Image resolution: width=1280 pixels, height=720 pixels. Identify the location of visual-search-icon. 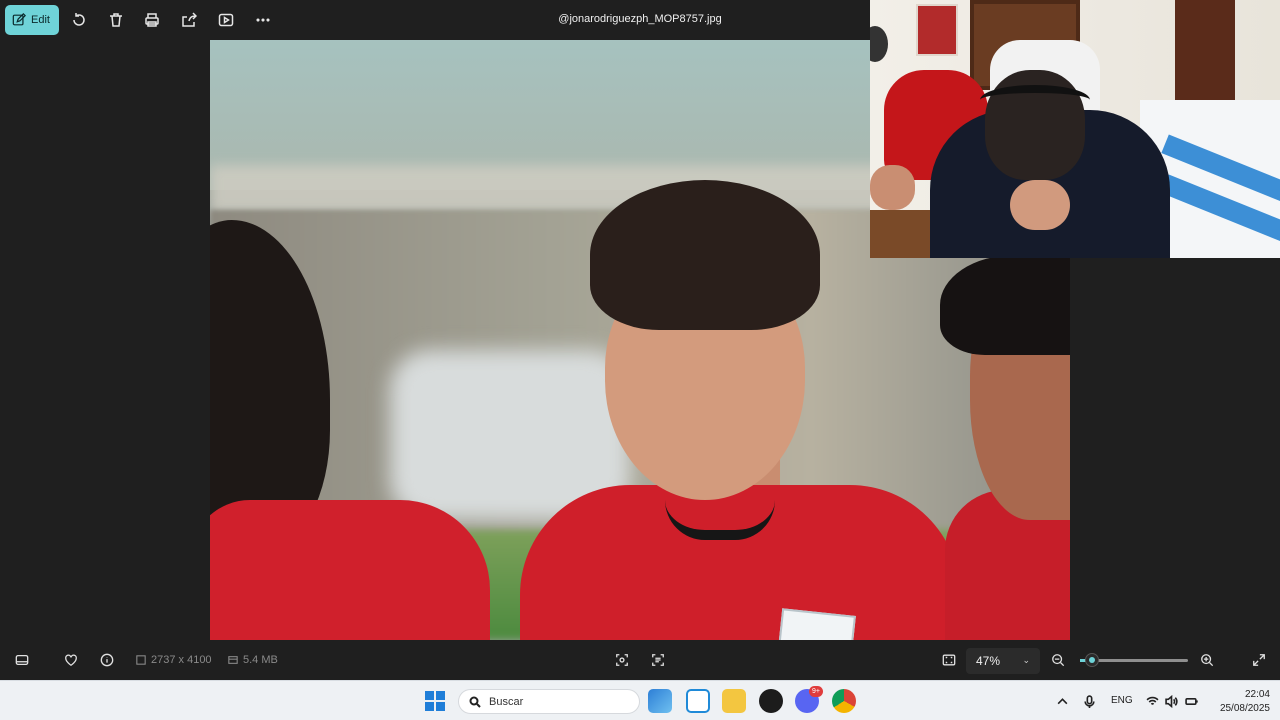
(622, 660).